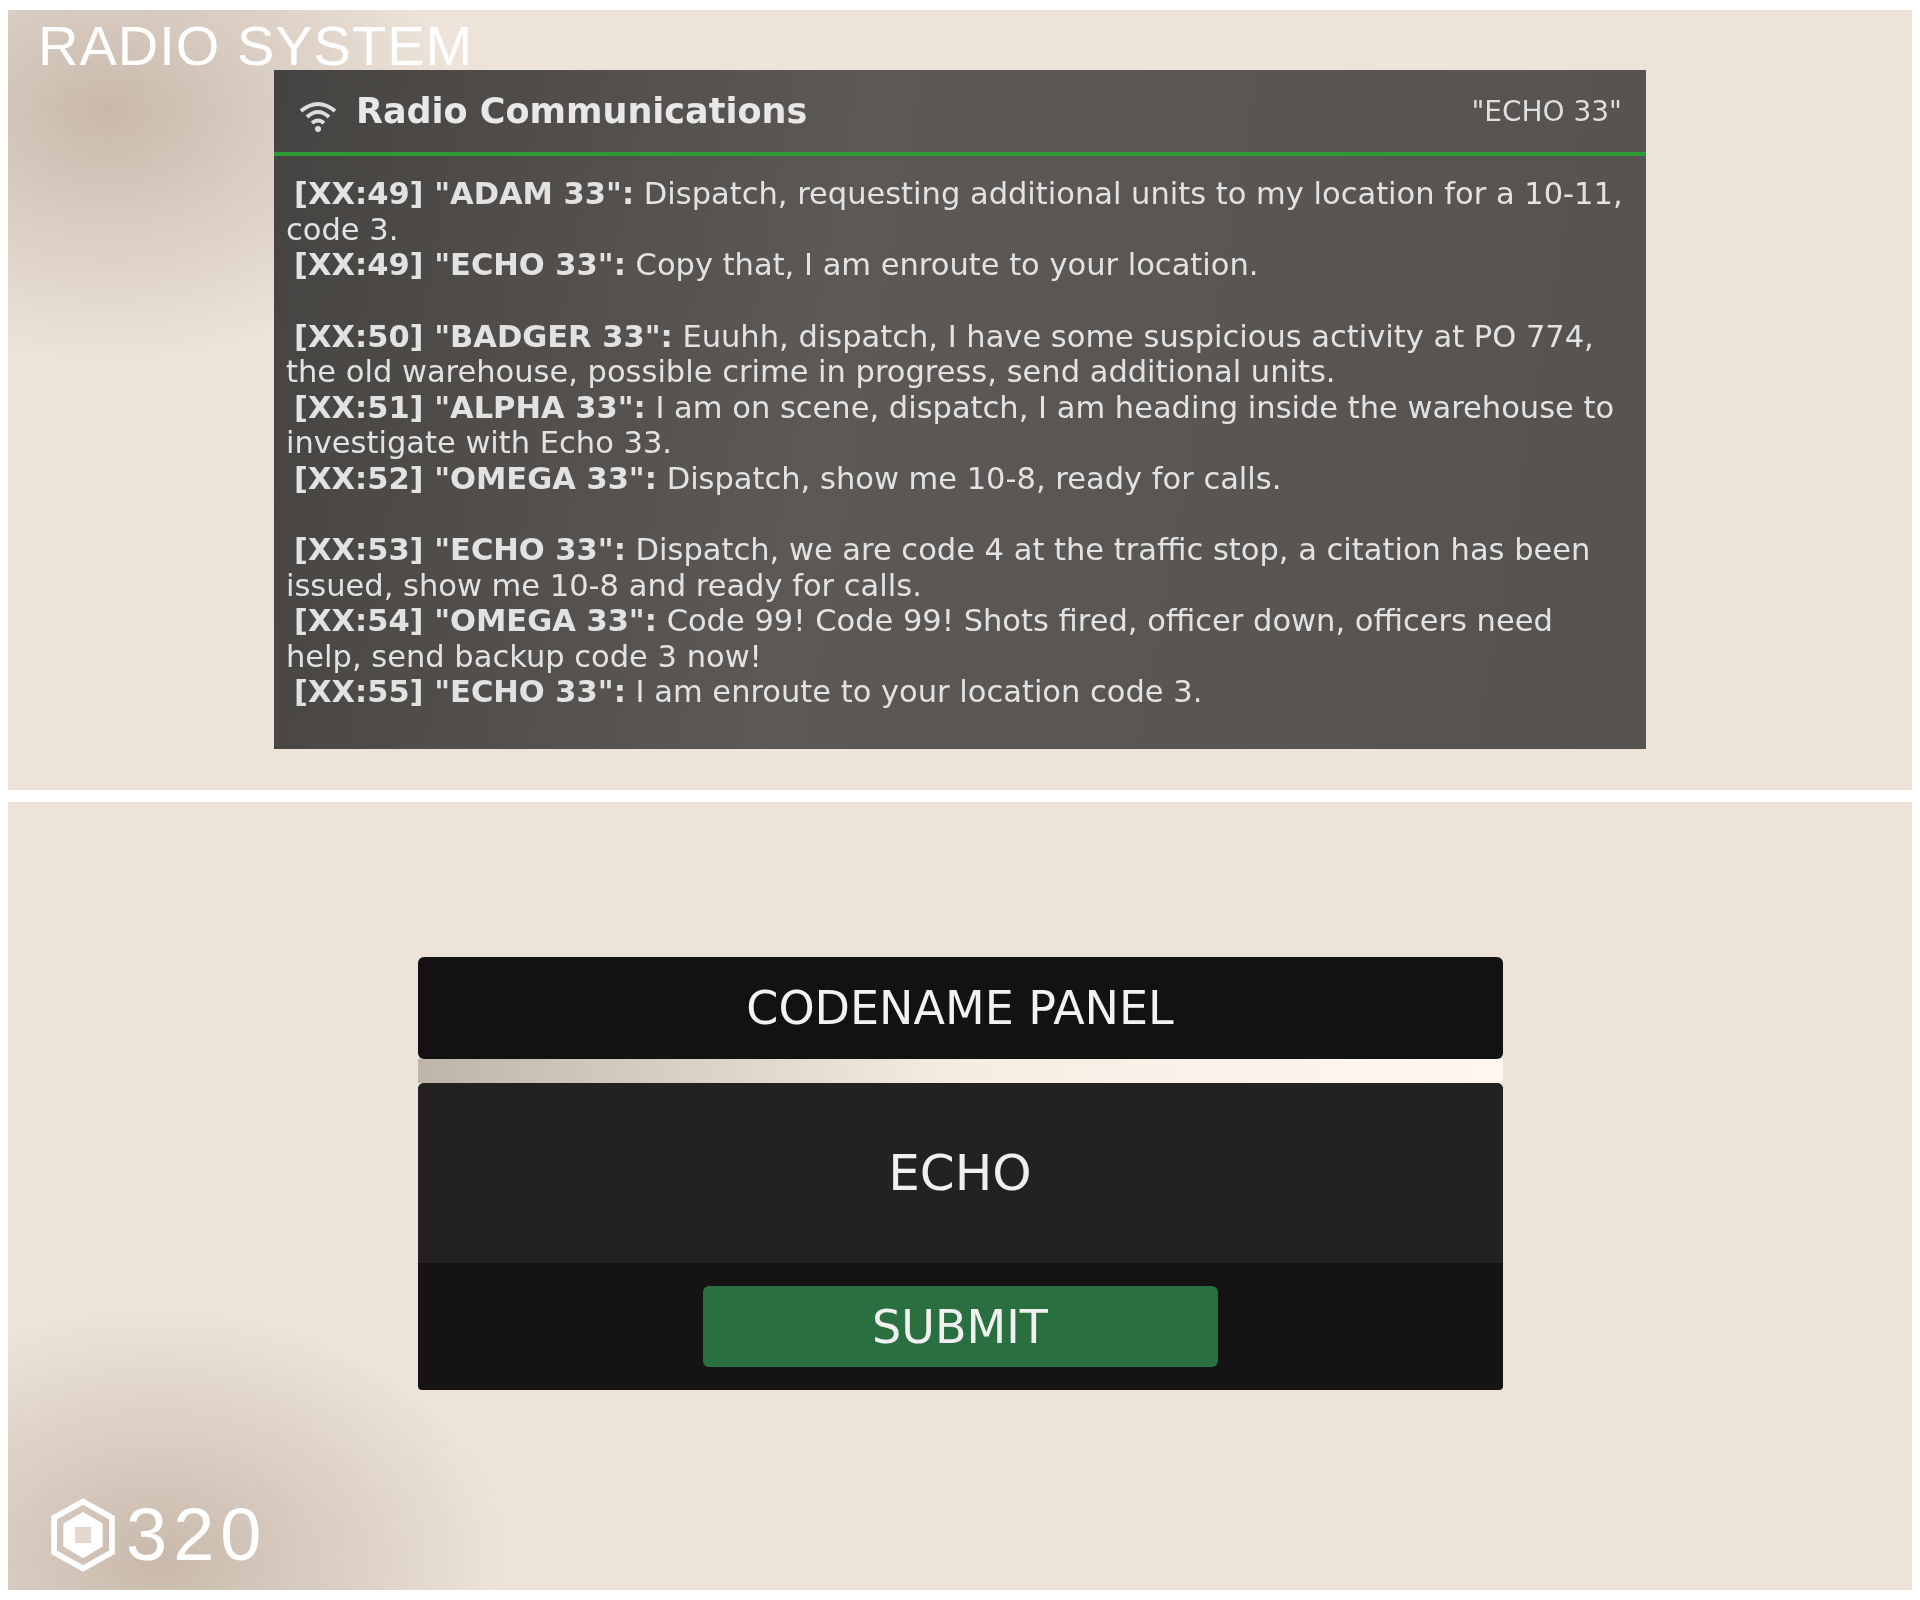  I want to click on codename-field: ECHO, so click(960, 1173).